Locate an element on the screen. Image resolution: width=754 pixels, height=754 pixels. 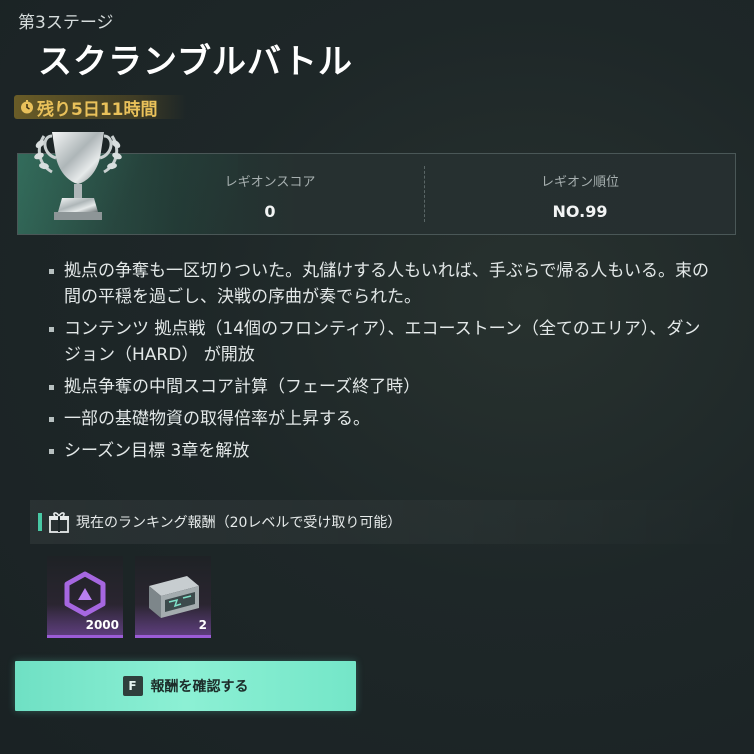
stage-label: 第3ステージ is located at coordinates (66, 23).